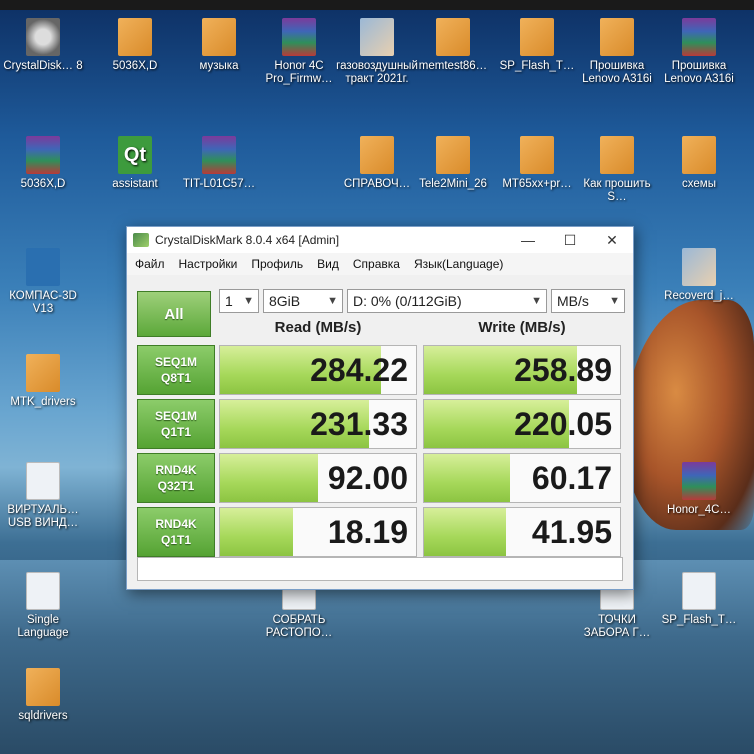 This screenshot has width=754, height=754. I want to click on unit-select: MB/s ▼, so click(588, 301).